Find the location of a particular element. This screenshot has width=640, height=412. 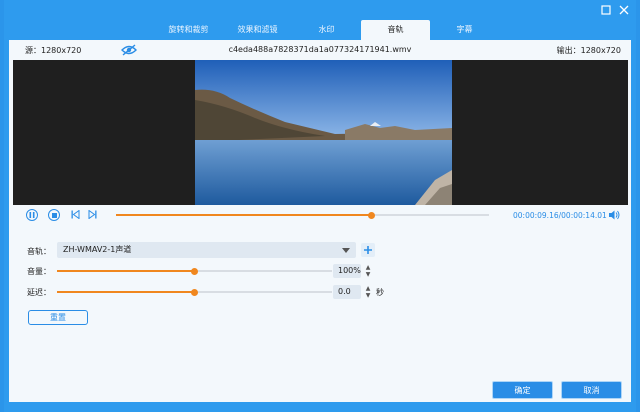

previous-frame-icon is located at coordinates (75, 214).